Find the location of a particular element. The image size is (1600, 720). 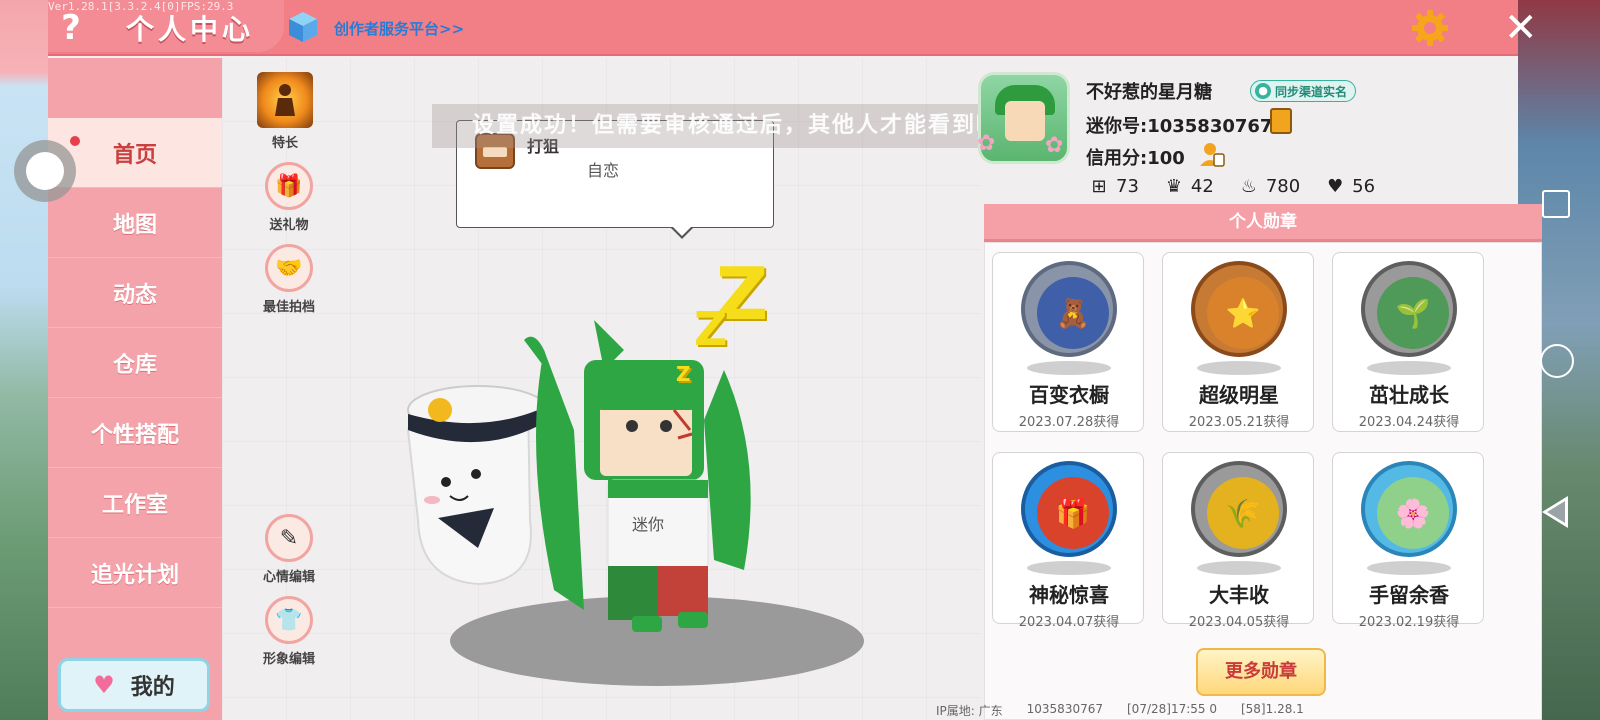

image-edit-button: 👕 形象编辑 is located at coordinates (289, 631).